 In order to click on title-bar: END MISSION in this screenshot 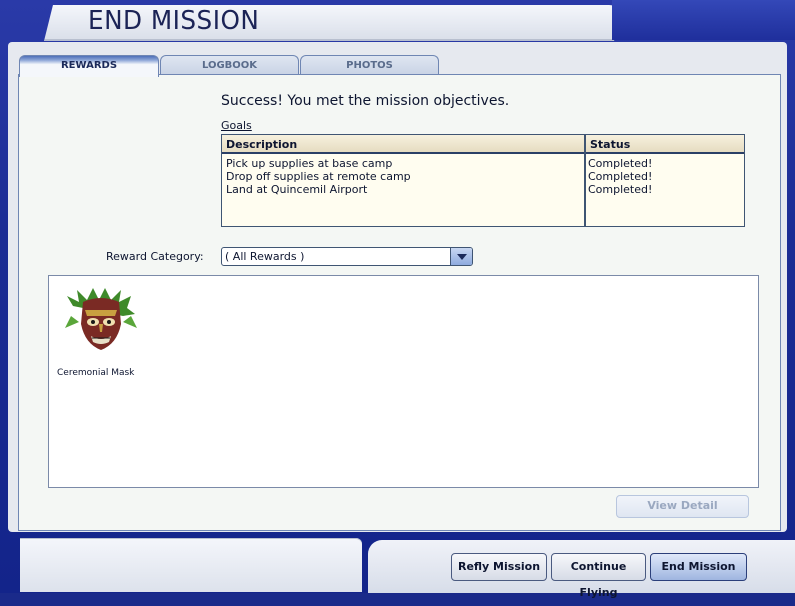, I will do `click(397, 20)`.